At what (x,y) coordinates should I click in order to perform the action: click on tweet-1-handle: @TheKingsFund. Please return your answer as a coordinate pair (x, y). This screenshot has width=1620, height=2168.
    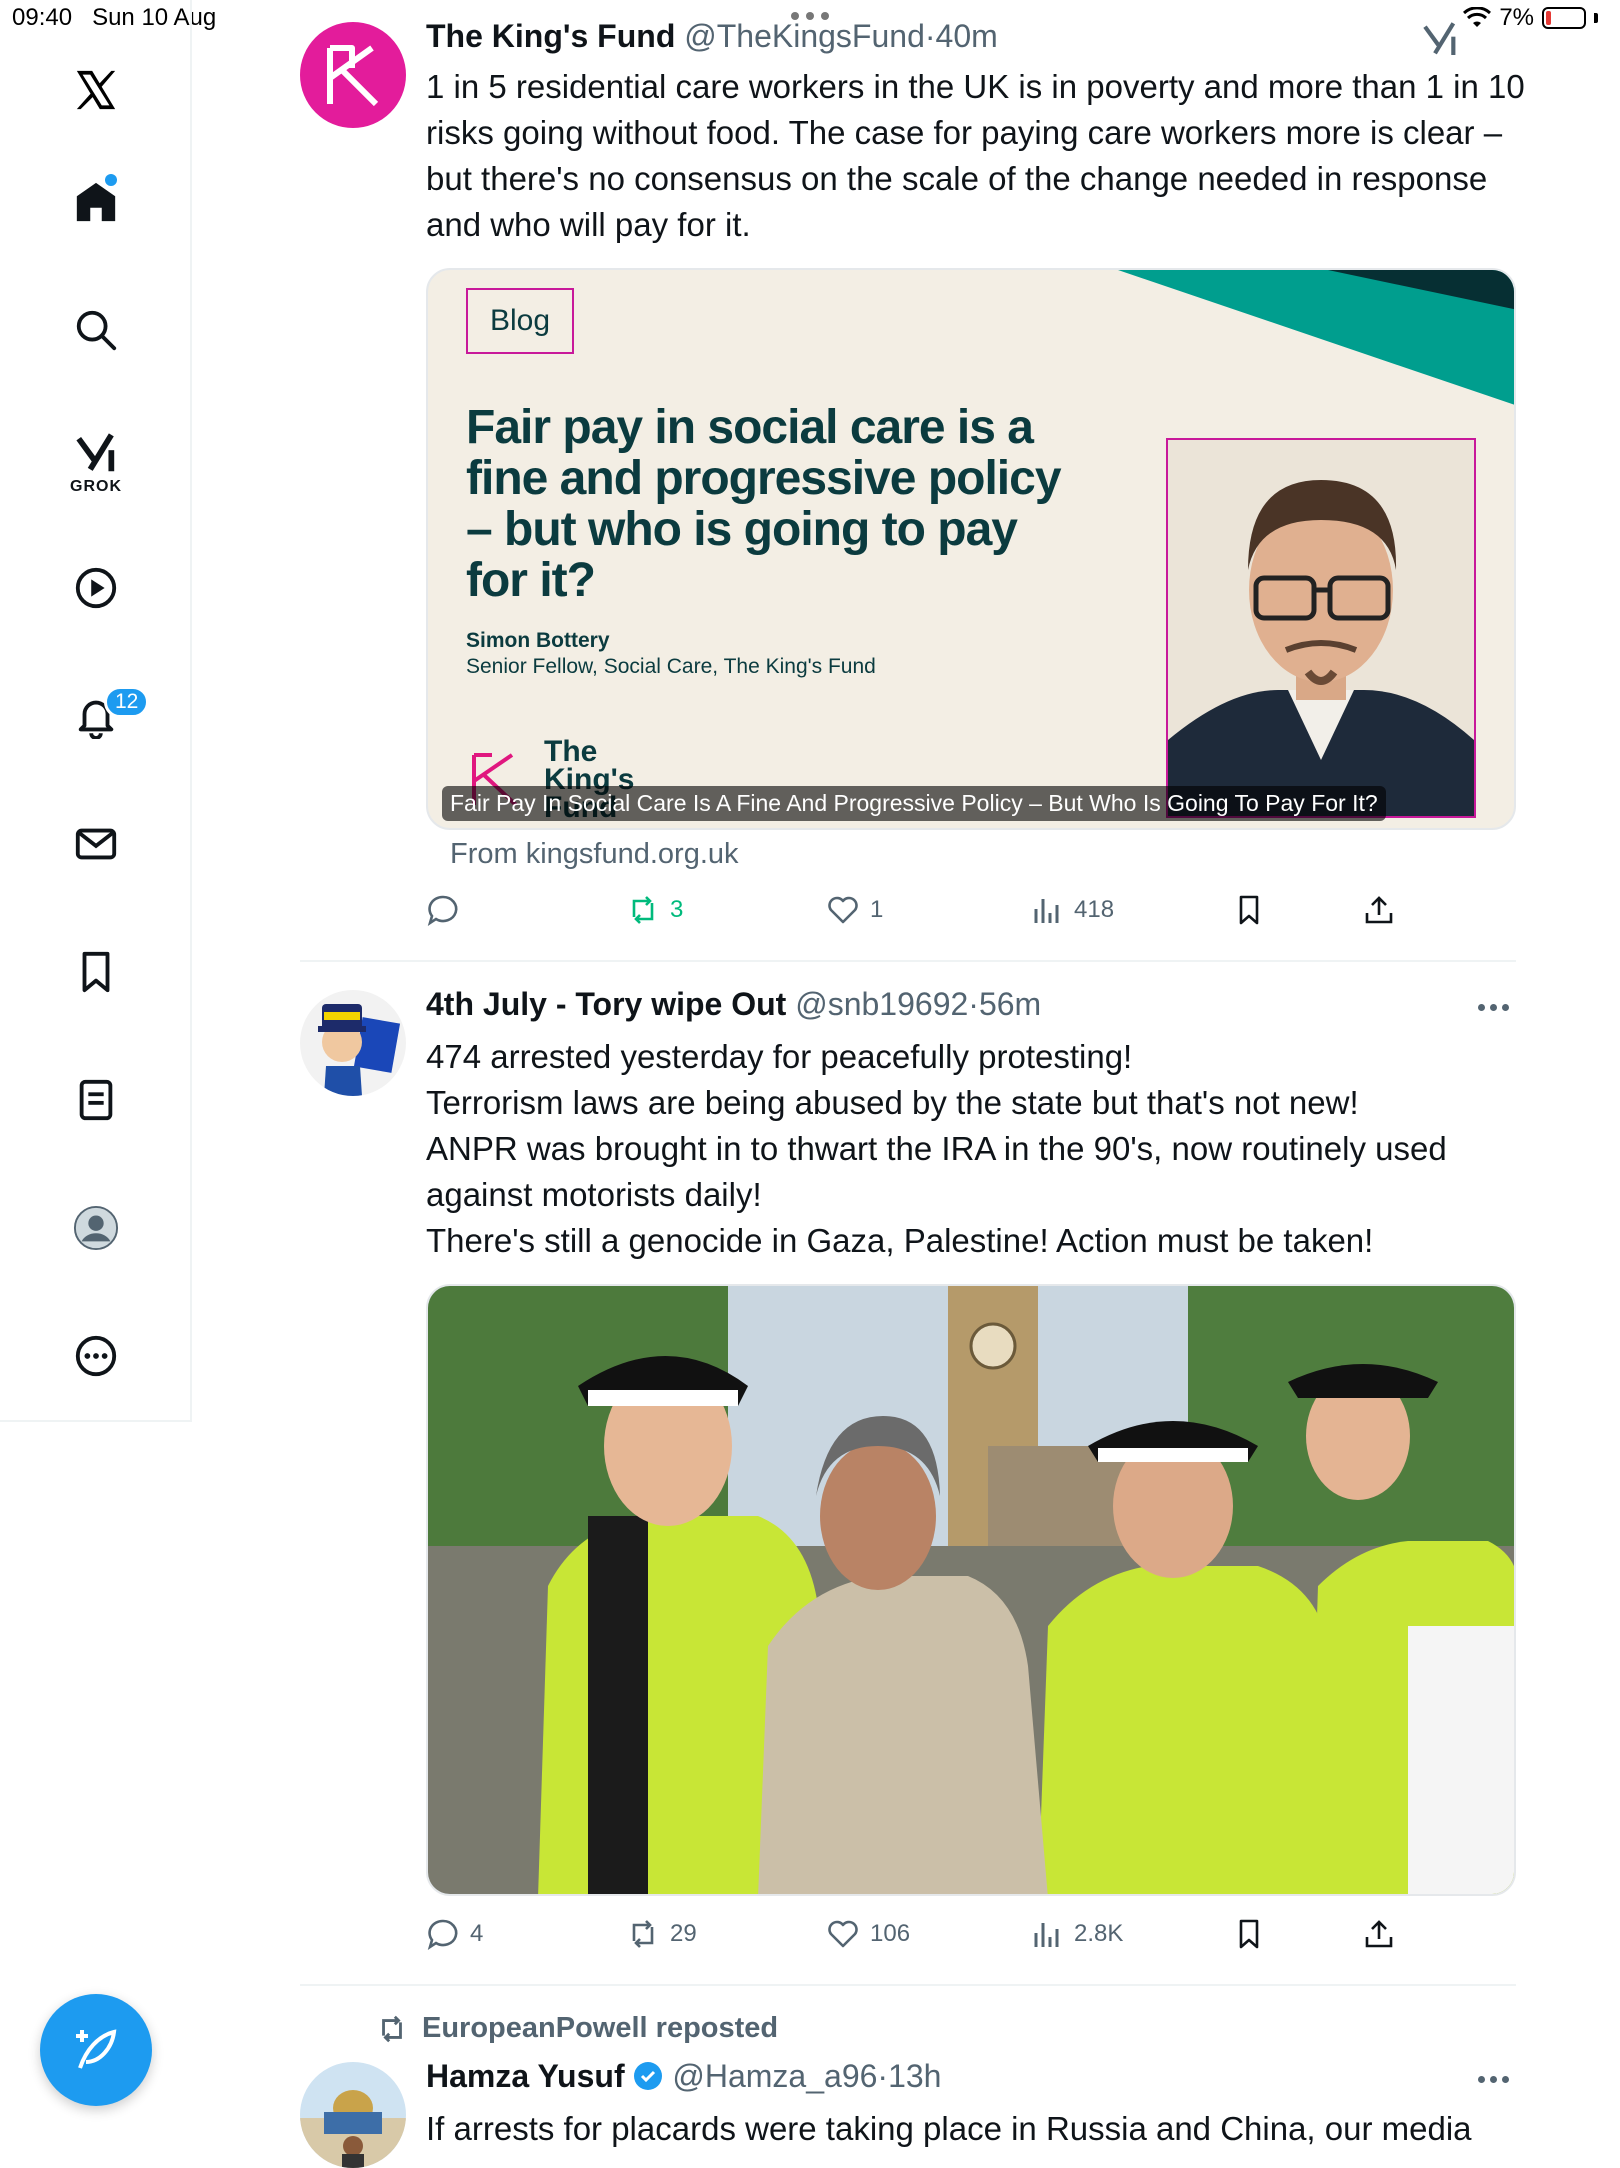
    Looking at the image, I should click on (804, 36).